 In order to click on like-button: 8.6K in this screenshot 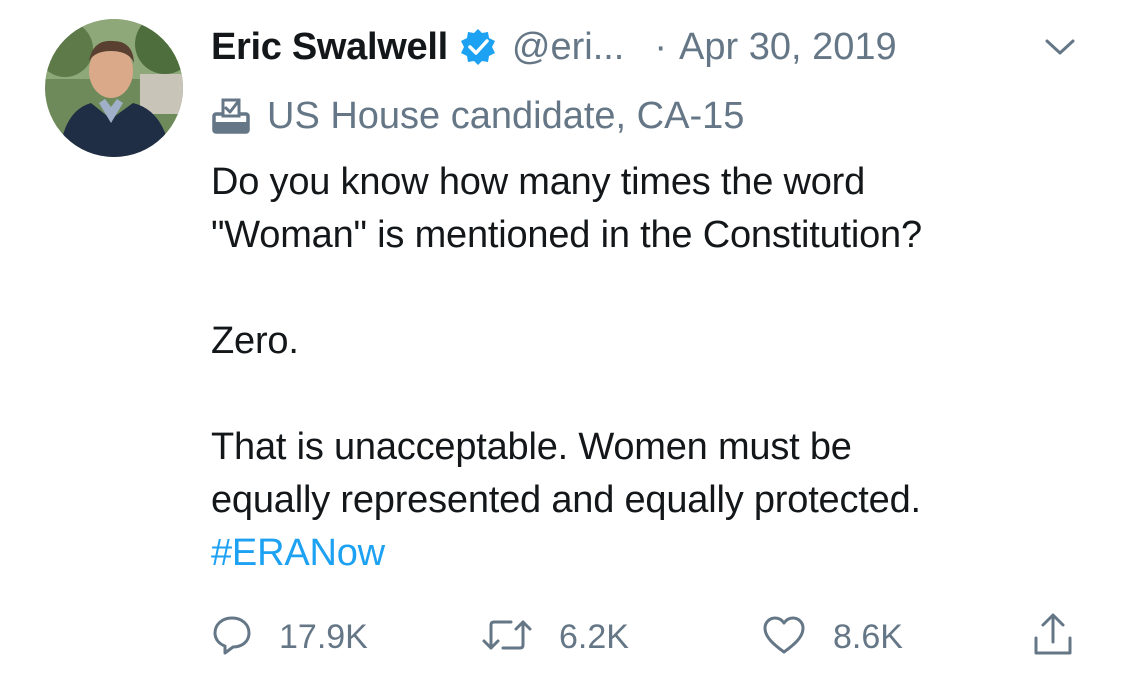, I will do `click(832, 637)`.